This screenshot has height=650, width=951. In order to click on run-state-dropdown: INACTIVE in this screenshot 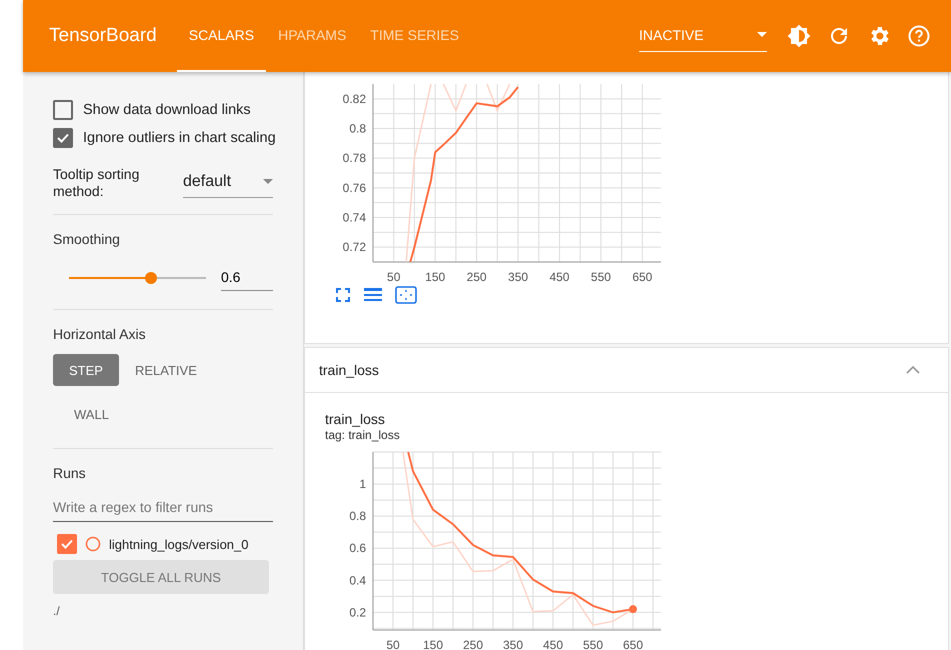, I will do `click(703, 36)`.